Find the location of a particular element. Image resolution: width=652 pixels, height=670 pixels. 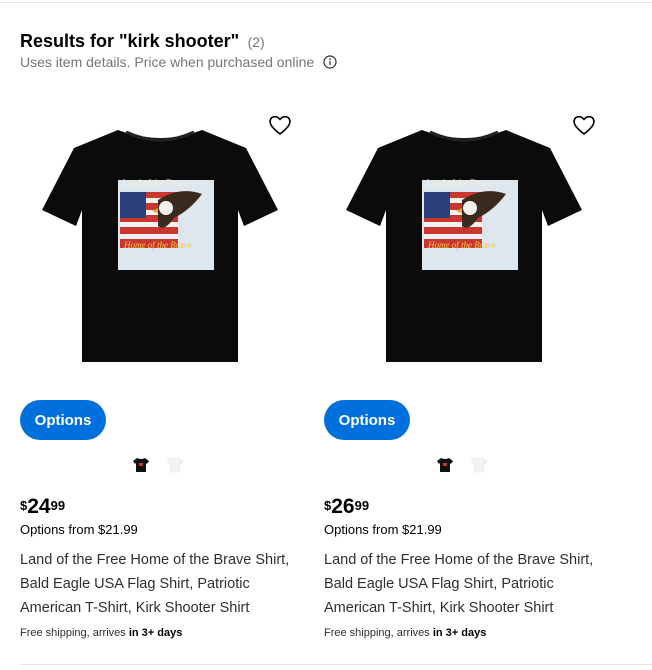

price: $ 24 99 is located at coordinates (42, 507).